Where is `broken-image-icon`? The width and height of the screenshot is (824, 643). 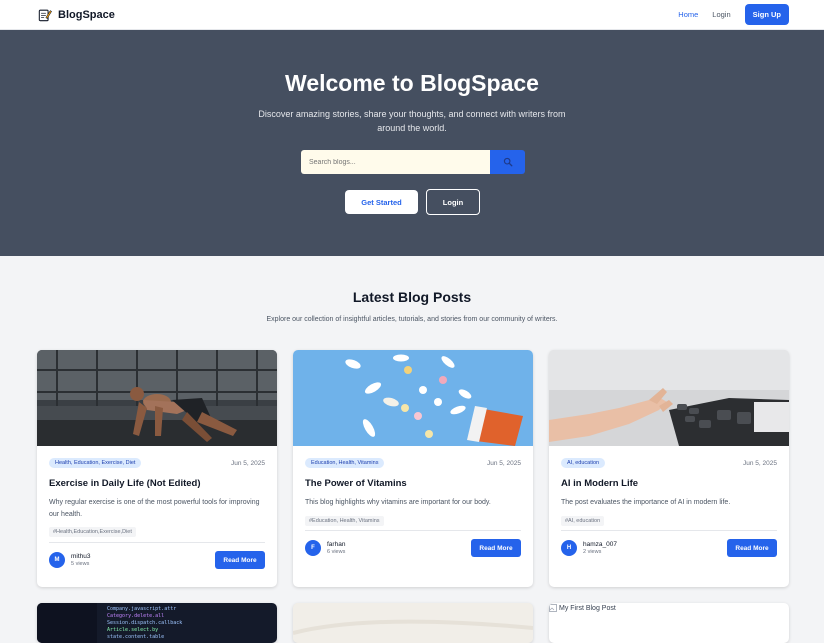 broken-image-icon is located at coordinates (553, 608).